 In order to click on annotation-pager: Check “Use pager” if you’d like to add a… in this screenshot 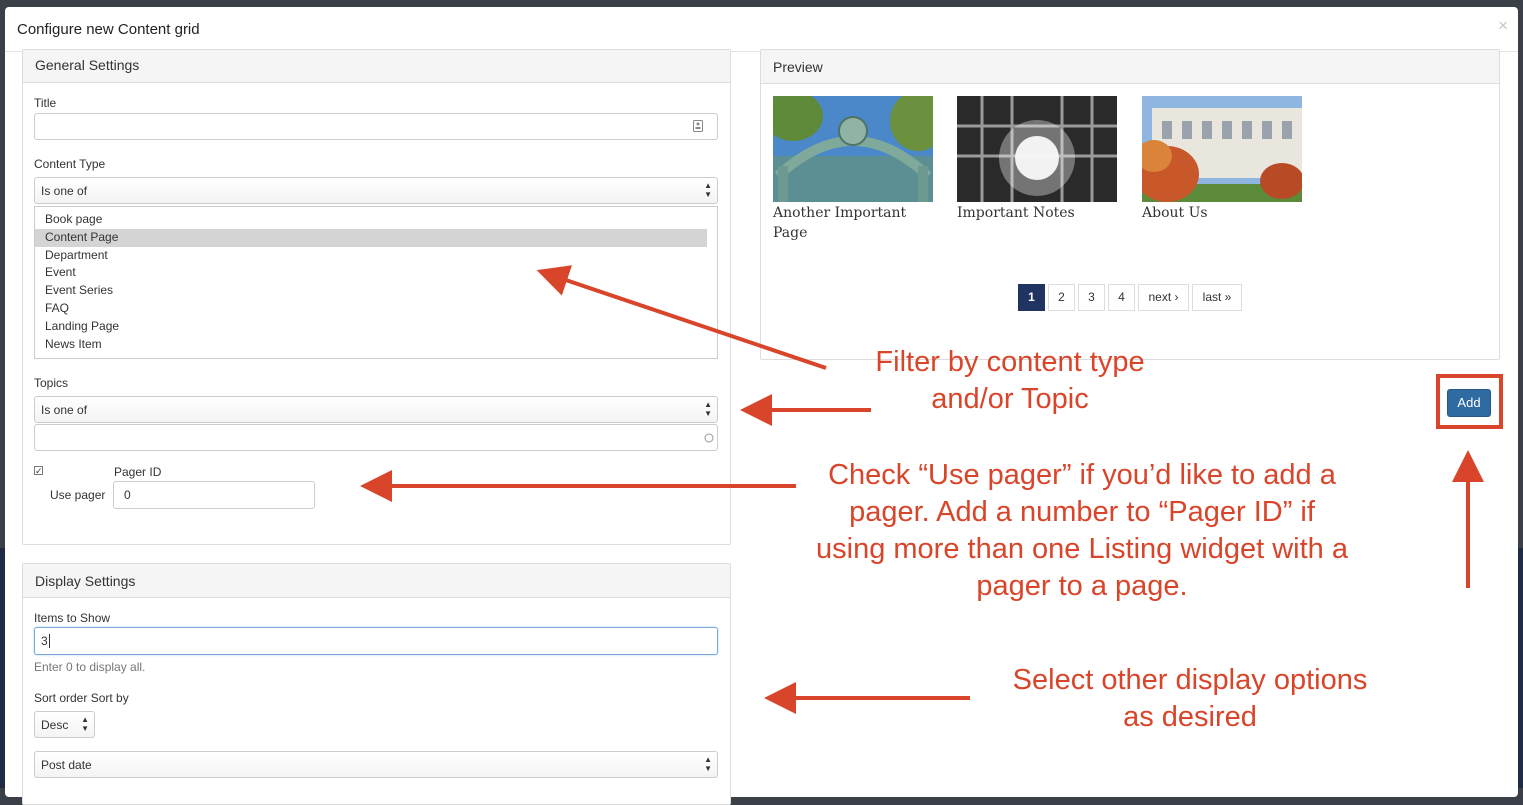, I will do `click(1082, 530)`.